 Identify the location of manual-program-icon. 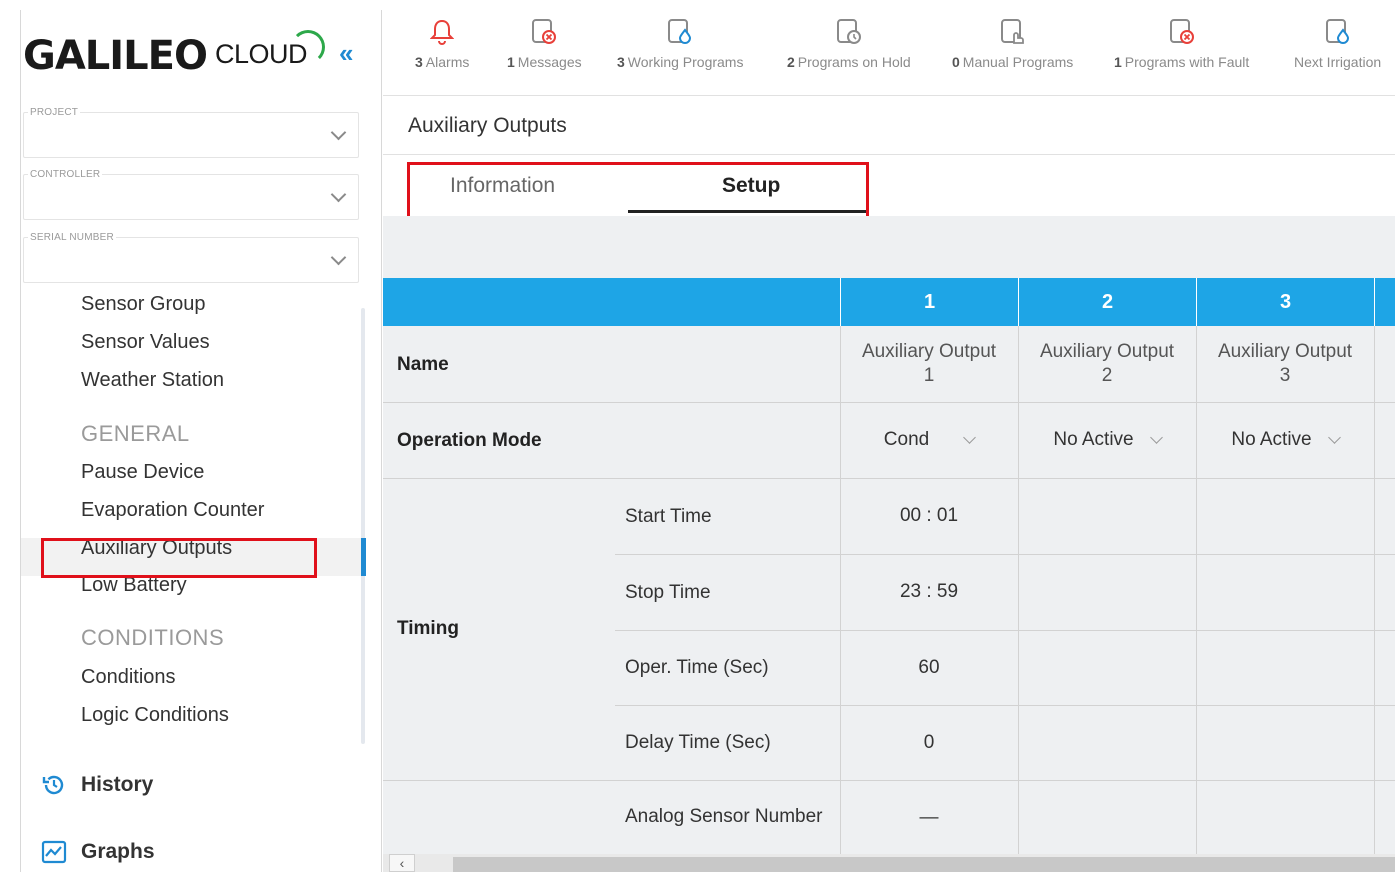
(1013, 32).